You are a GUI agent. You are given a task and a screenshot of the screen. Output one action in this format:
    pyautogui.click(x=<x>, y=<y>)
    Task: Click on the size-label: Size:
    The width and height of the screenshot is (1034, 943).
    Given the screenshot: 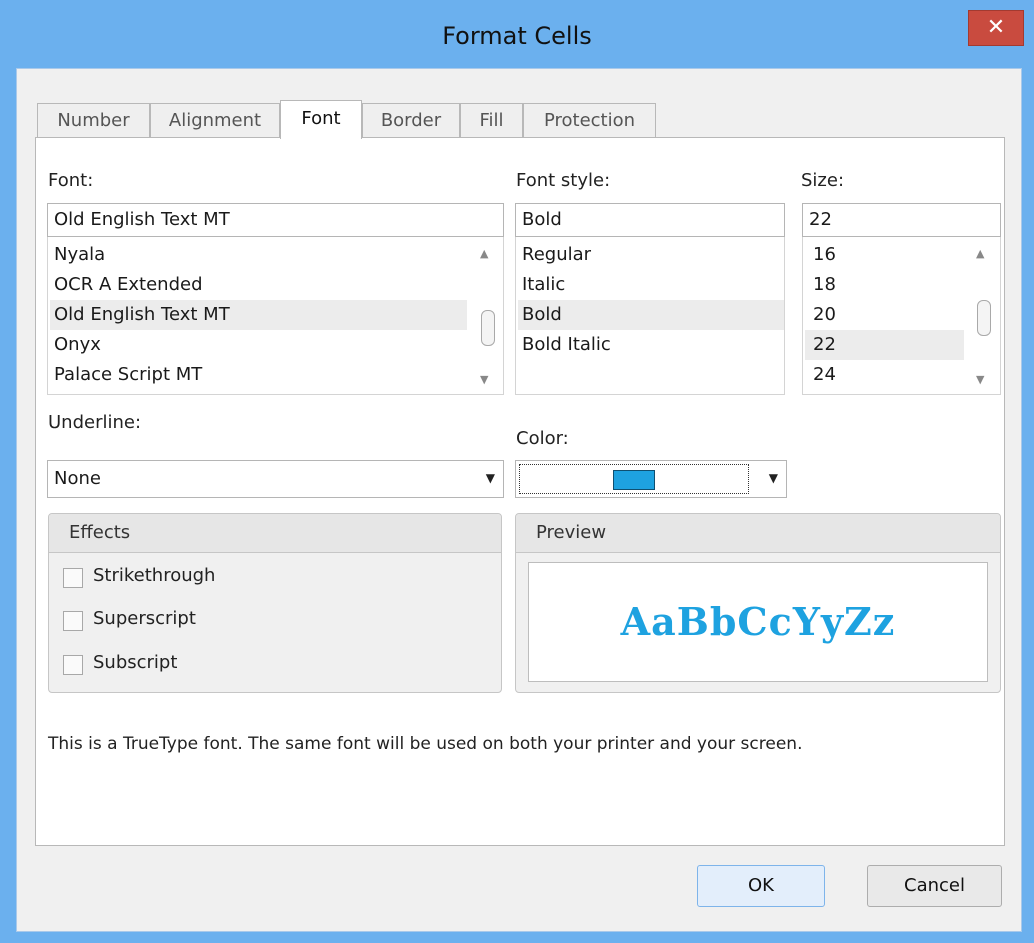 What is the action you would take?
    pyautogui.click(x=823, y=180)
    